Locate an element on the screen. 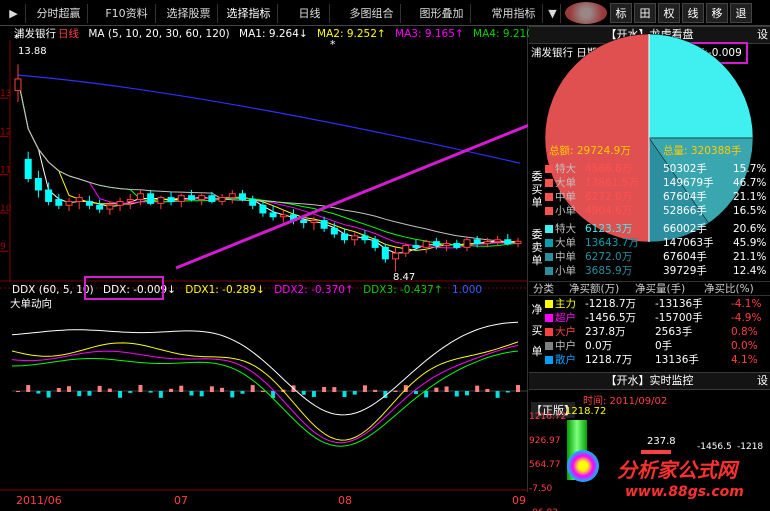  ddx-params: DDX (60, 5, 10) is located at coordinates (53, 290).